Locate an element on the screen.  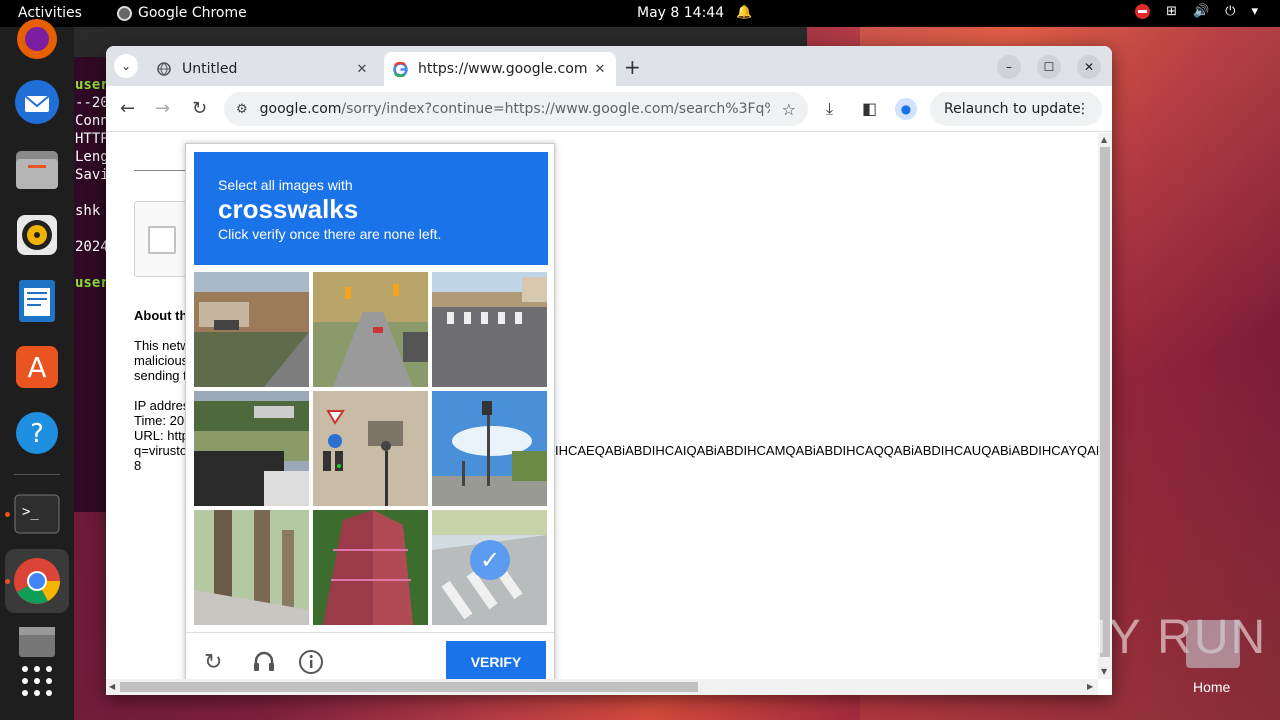
more-menu-icon: ⋮ is located at coordinates (1083, 109).